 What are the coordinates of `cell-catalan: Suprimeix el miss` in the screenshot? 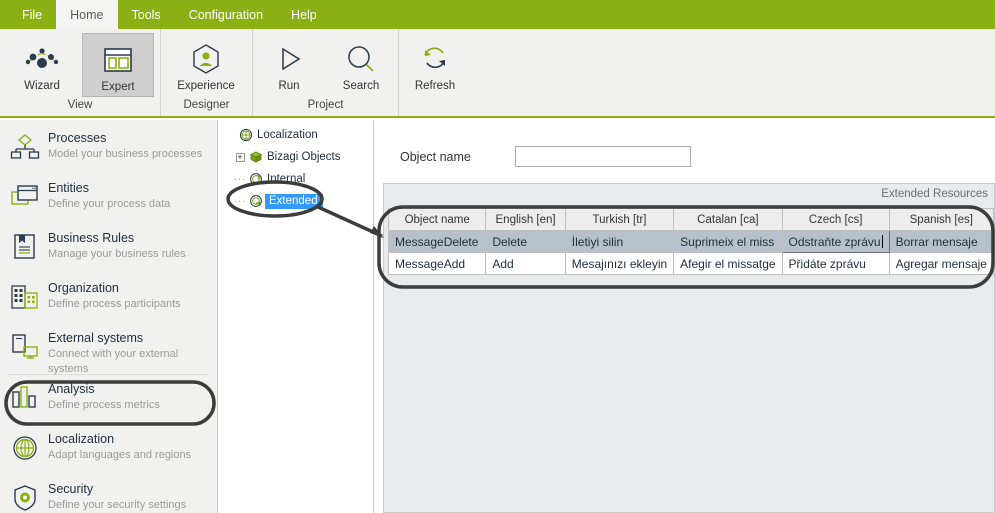 It's located at (728, 241).